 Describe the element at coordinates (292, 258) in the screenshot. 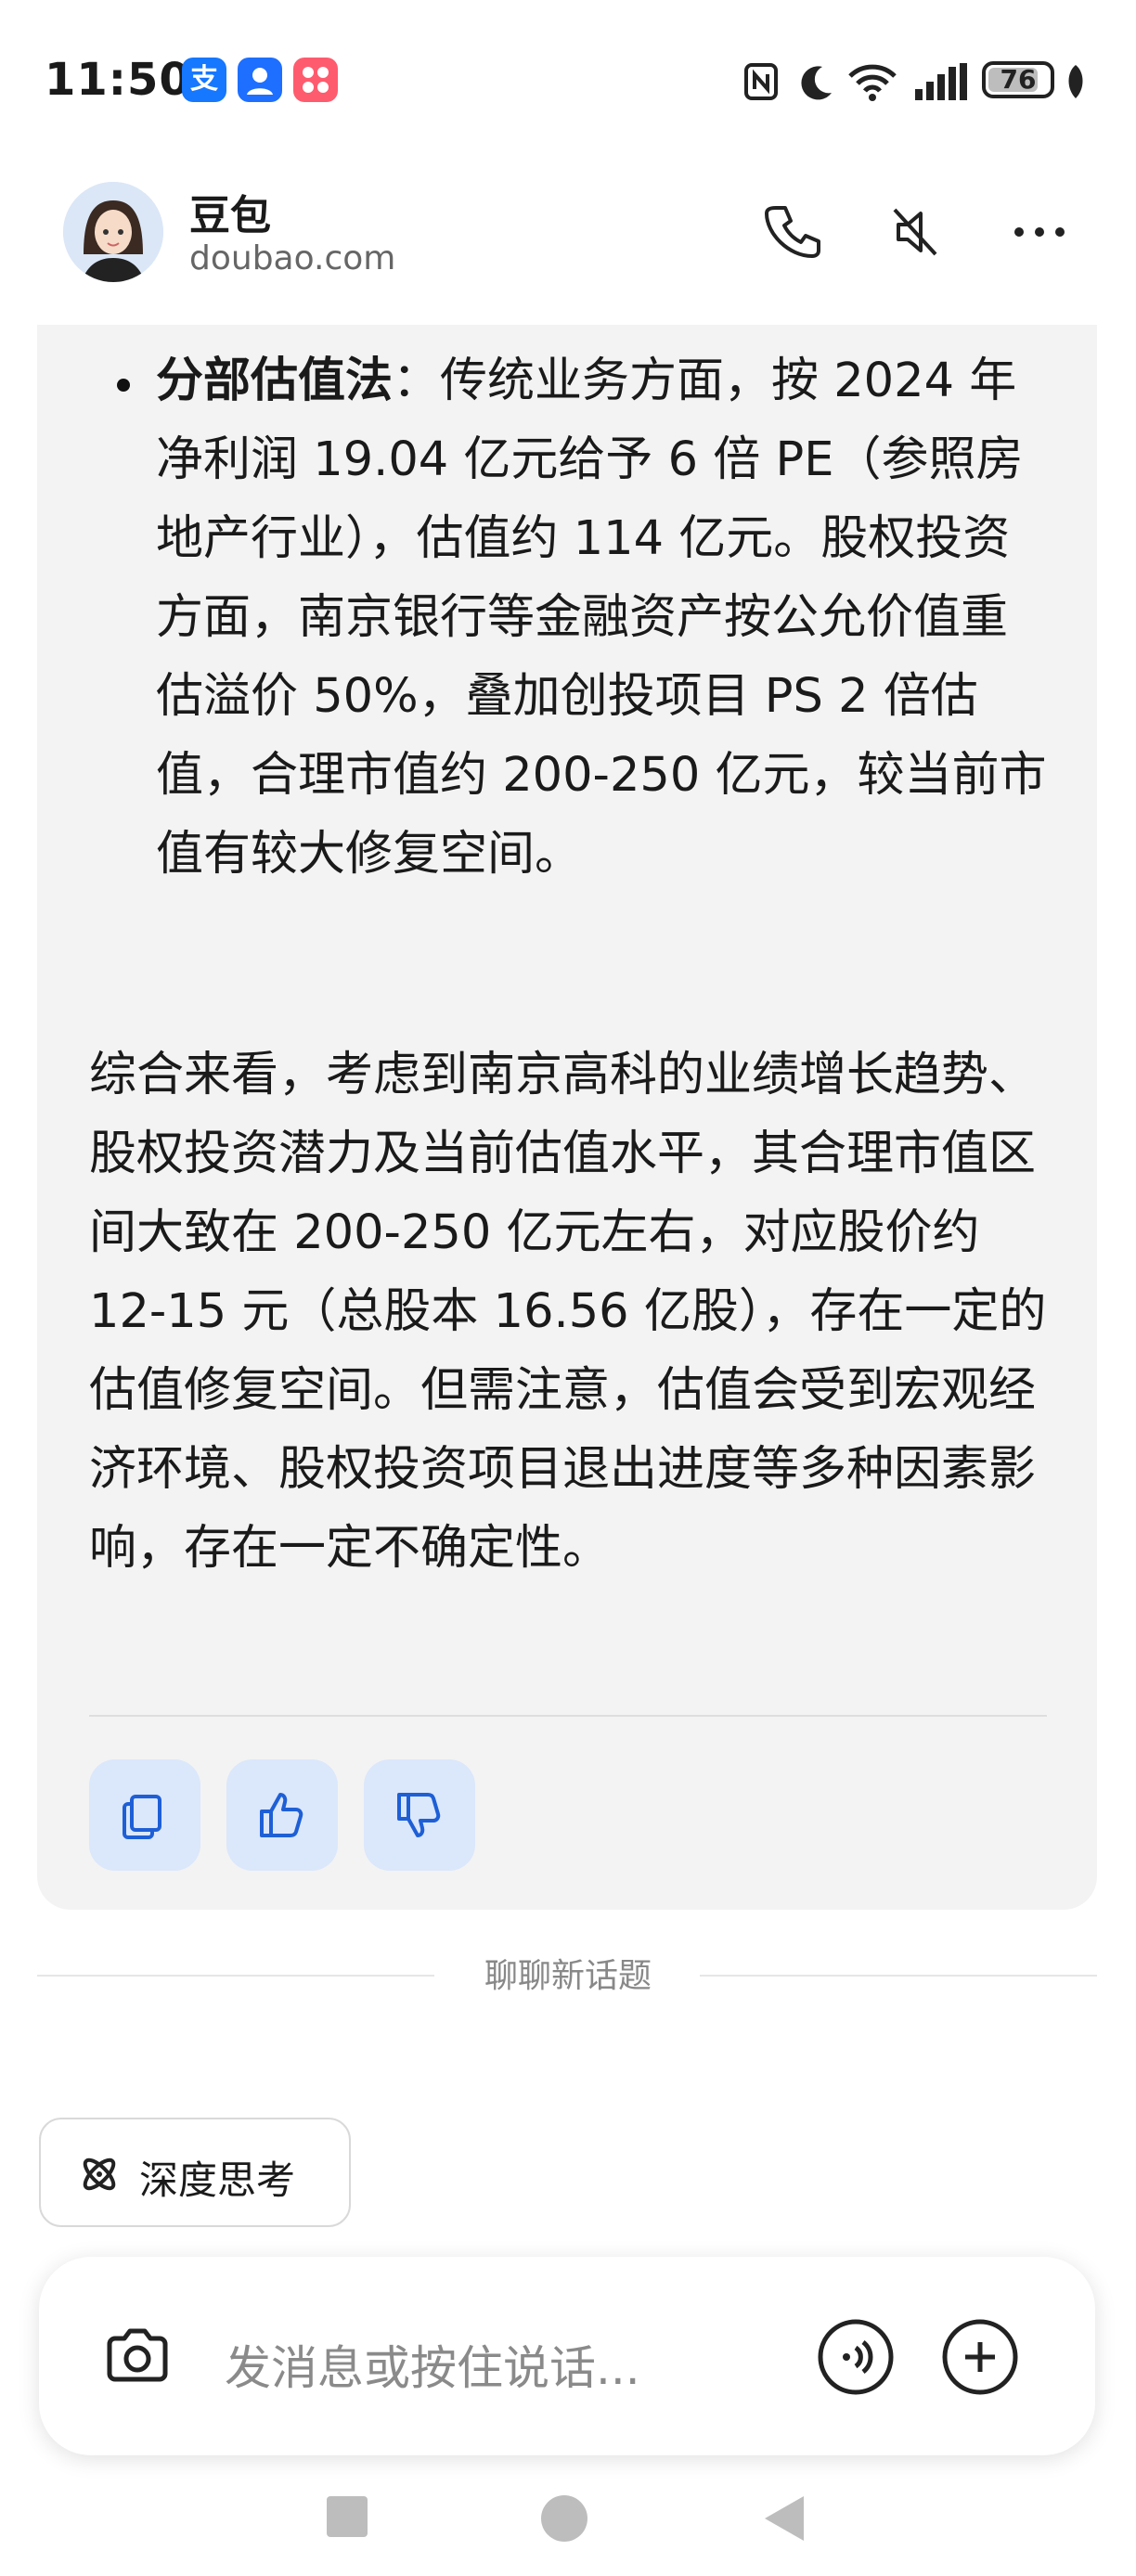

I see `chat-subtitle: doubao.com` at that location.